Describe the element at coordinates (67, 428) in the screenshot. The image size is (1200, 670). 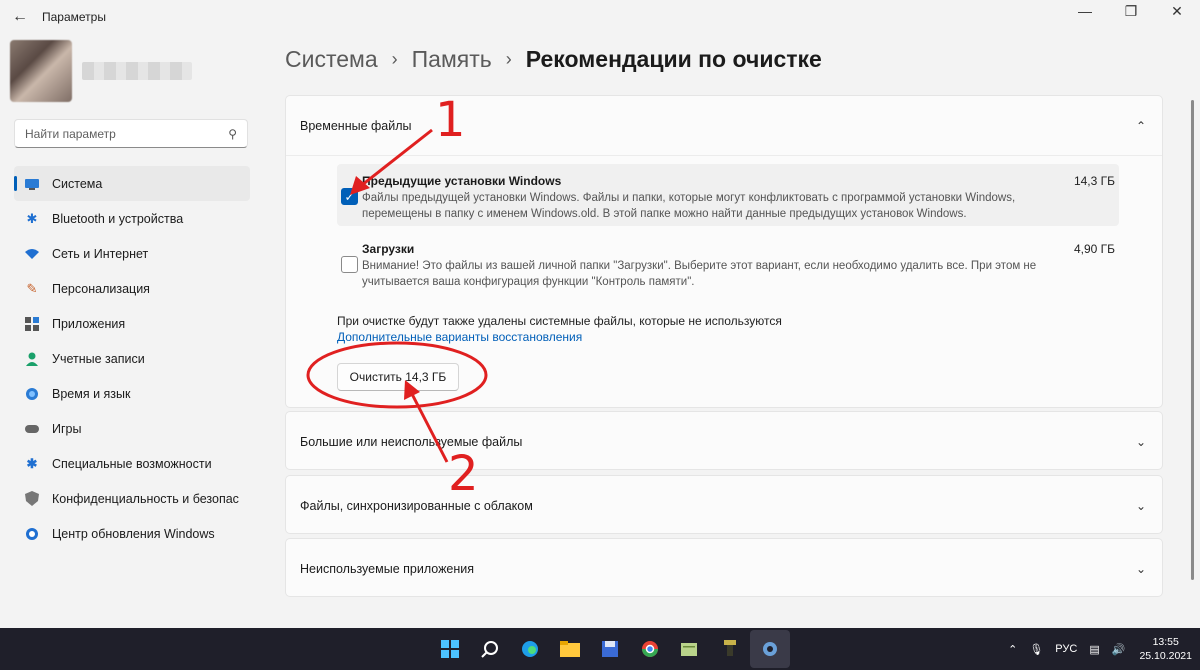
I see `sidebar-item-label: Игры` at that location.